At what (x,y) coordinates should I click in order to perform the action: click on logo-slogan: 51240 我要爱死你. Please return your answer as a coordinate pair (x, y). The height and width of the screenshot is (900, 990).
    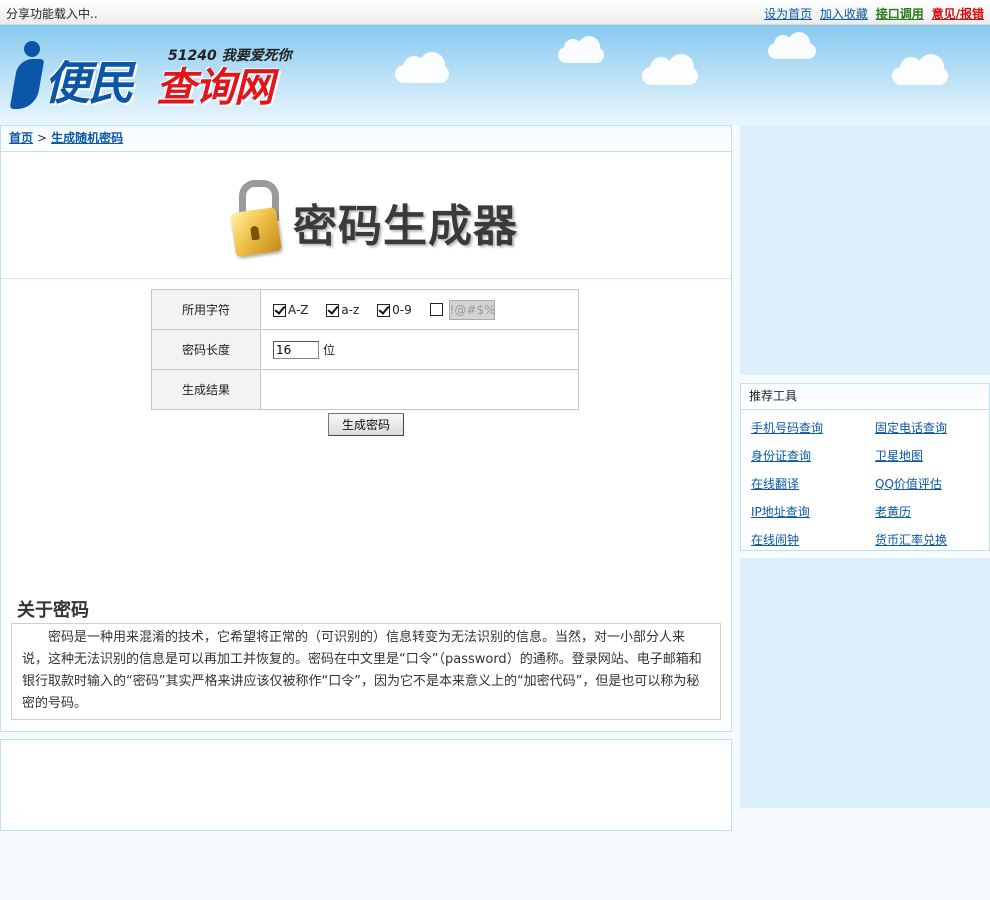
    Looking at the image, I should click on (230, 56).